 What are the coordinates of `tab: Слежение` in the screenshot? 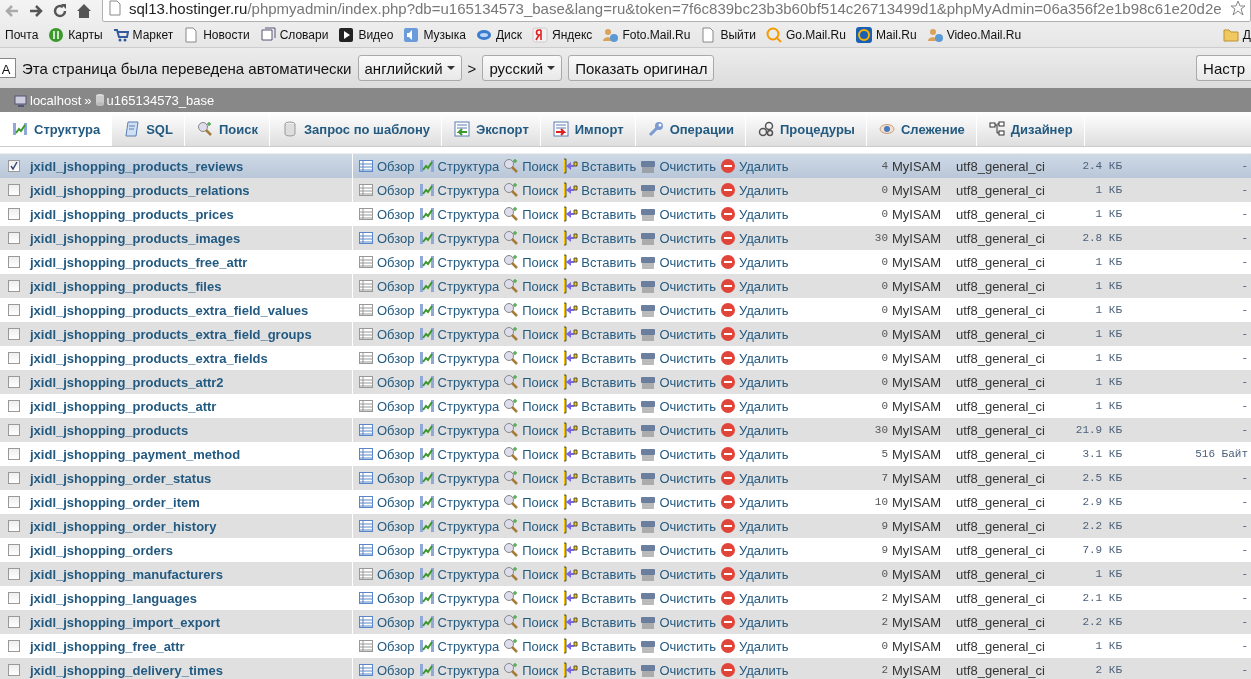 It's located at (921, 129).